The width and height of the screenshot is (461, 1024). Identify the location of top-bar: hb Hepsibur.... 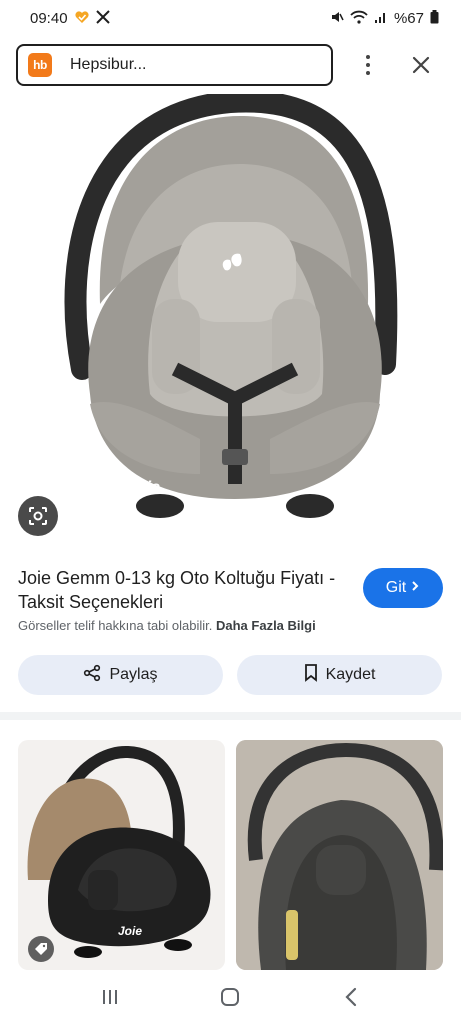
(230, 66).